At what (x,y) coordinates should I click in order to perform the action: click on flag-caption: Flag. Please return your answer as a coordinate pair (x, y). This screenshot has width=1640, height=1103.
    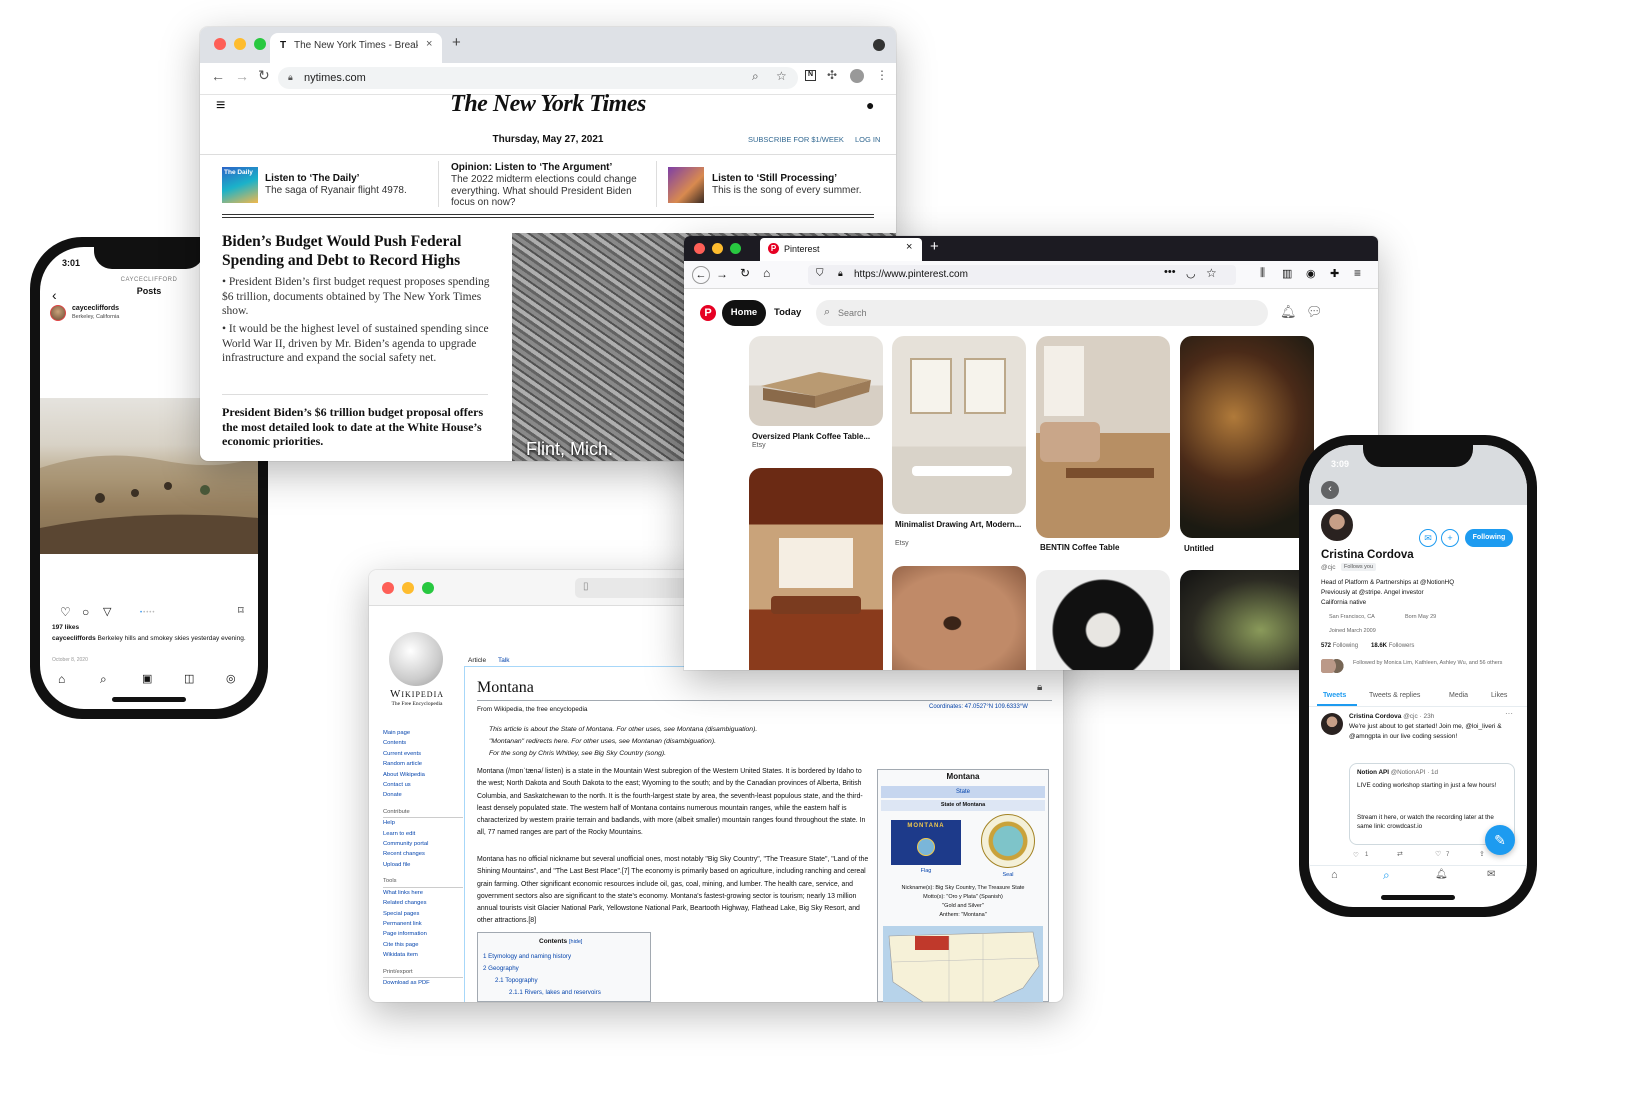
    Looking at the image, I should click on (926, 871).